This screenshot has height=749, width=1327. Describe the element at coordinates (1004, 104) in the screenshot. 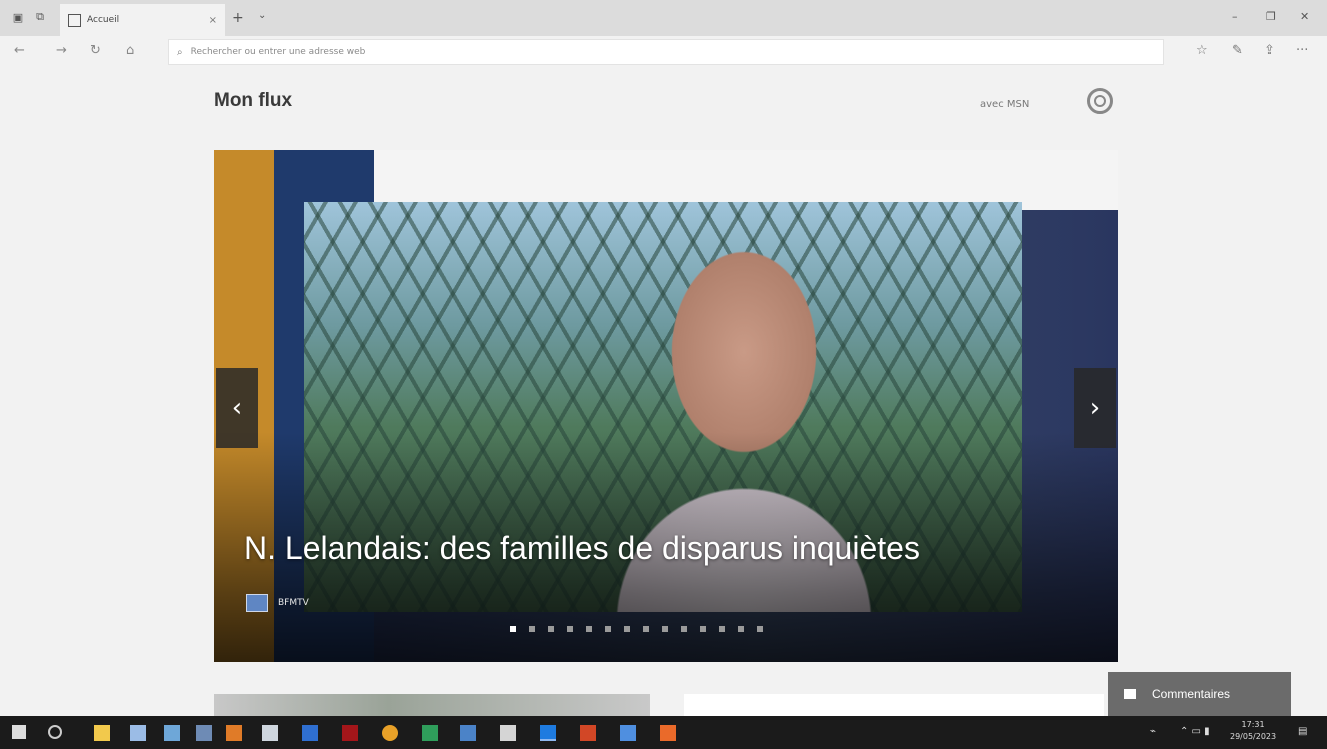

I see `powered-by-msn-link: avec MSN` at that location.